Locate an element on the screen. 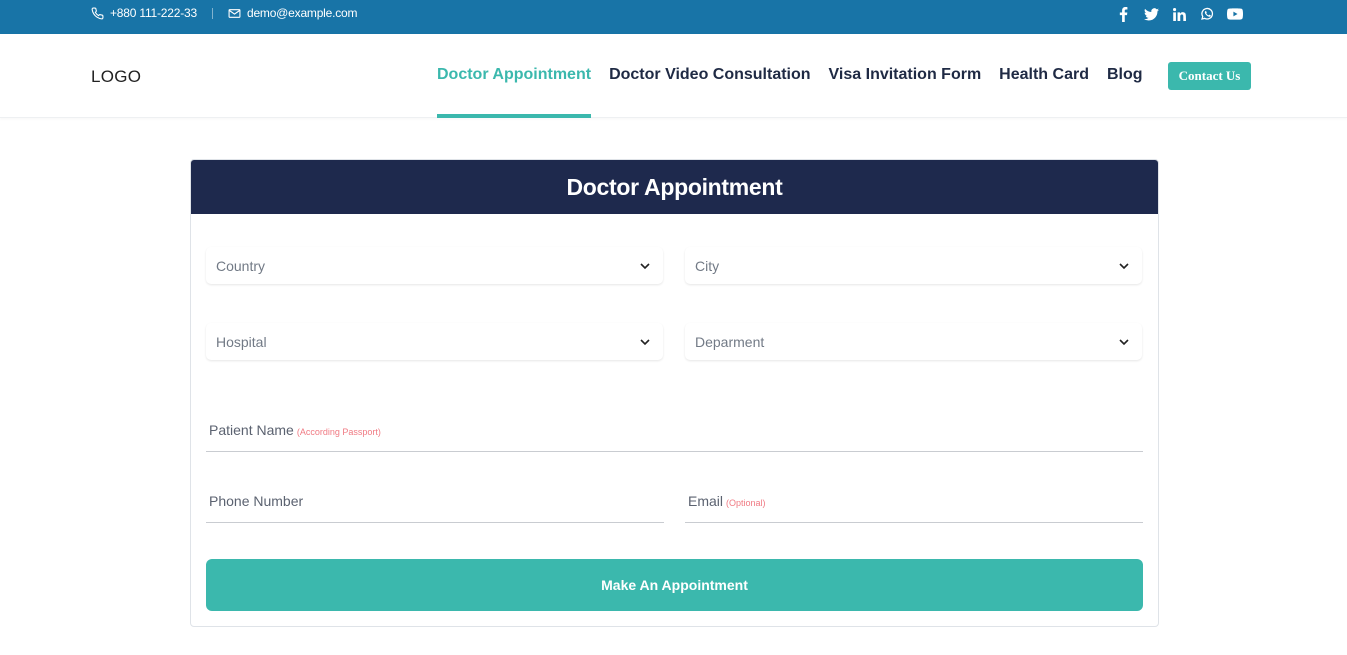  city-select-label: City is located at coordinates (707, 265).